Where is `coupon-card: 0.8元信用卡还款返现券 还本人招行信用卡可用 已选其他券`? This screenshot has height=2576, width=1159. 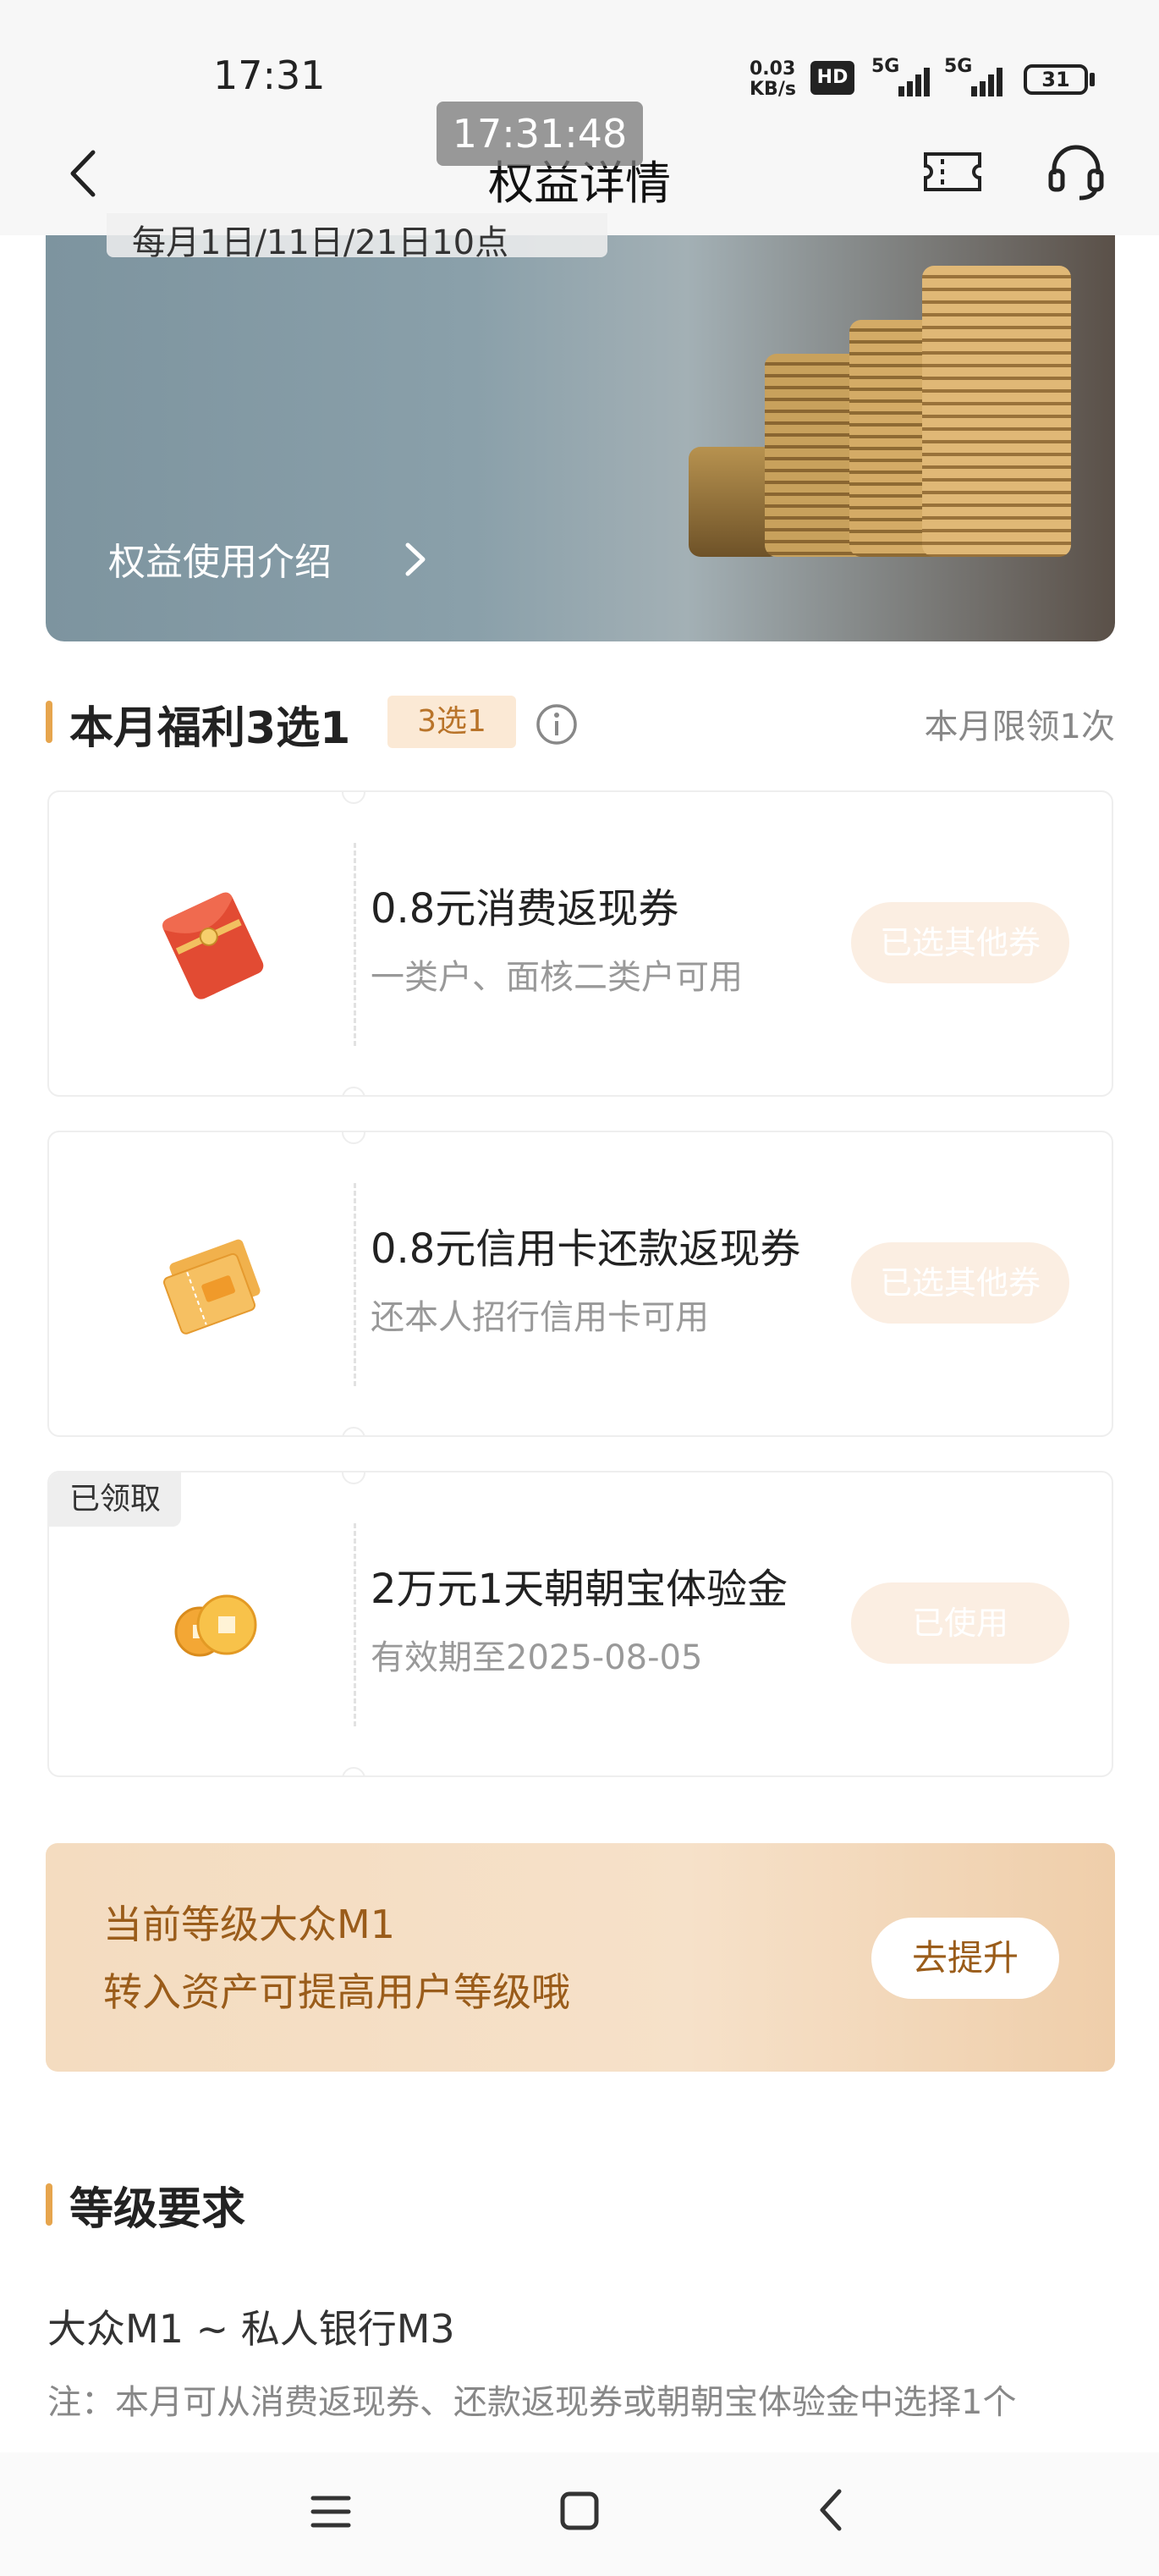
coupon-card: 0.8元信用卡还款返现券 还本人招行信用卡可用 已选其他券 is located at coordinates (580, 1284).